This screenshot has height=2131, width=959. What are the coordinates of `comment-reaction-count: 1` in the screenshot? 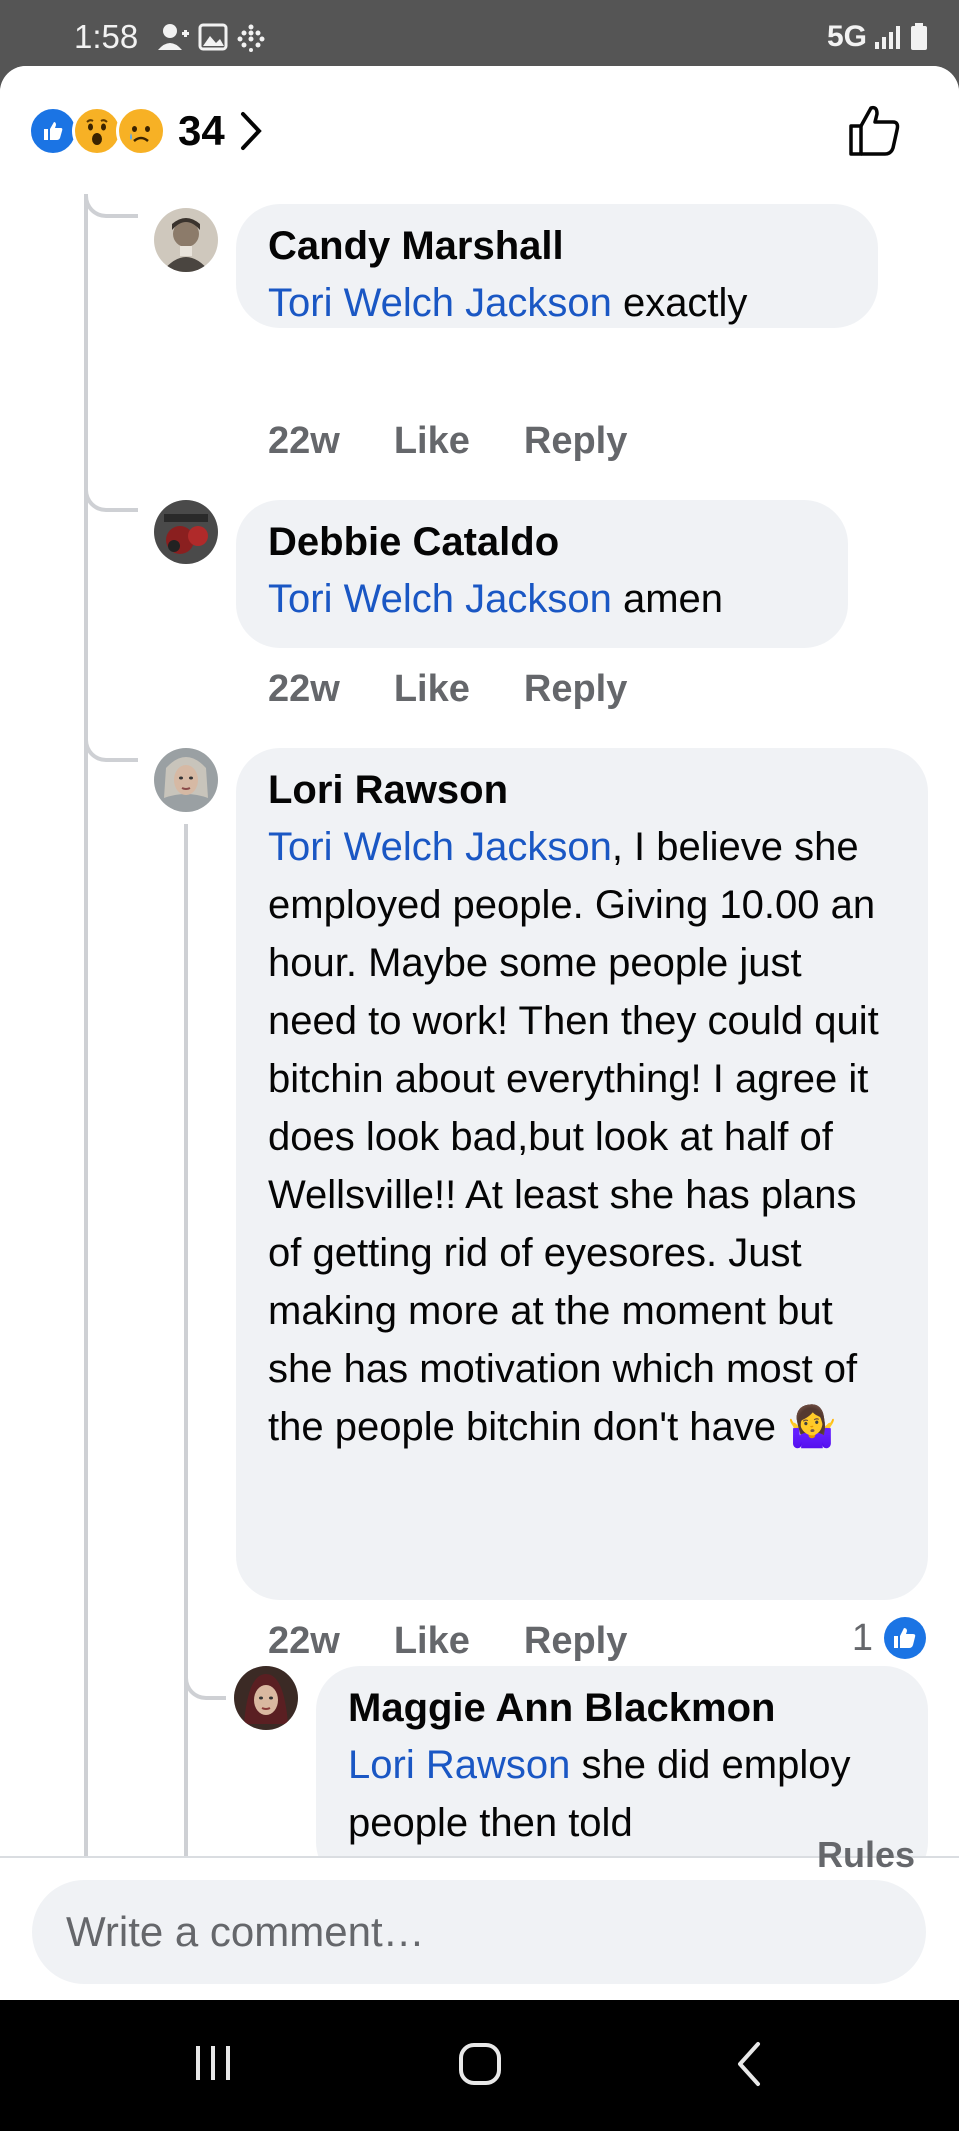 It's located at (889, 1638).